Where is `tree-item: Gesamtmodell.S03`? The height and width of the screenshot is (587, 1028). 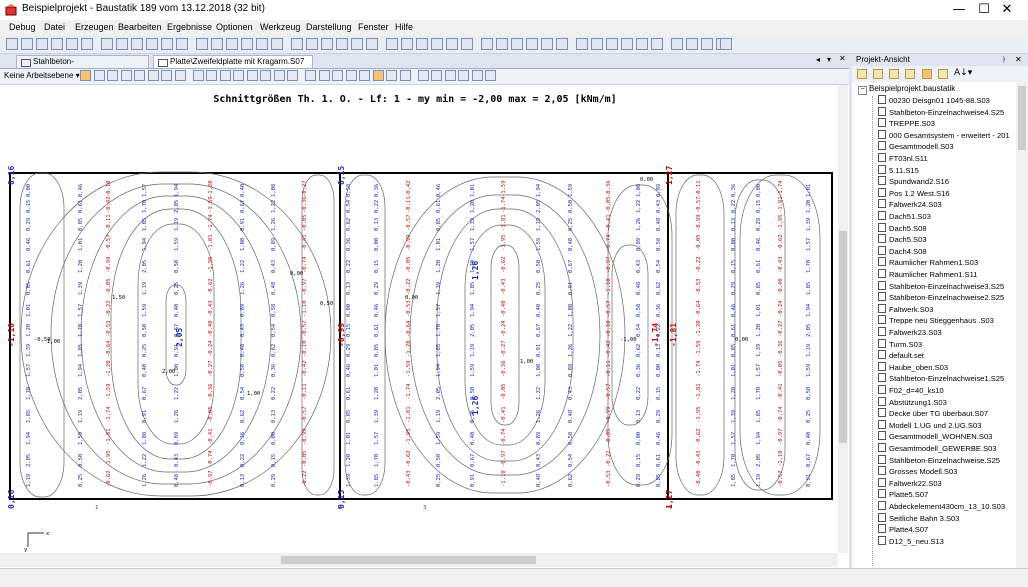 tree-item: Gesamtmodell.S03 is located at coordinates (916, 146).